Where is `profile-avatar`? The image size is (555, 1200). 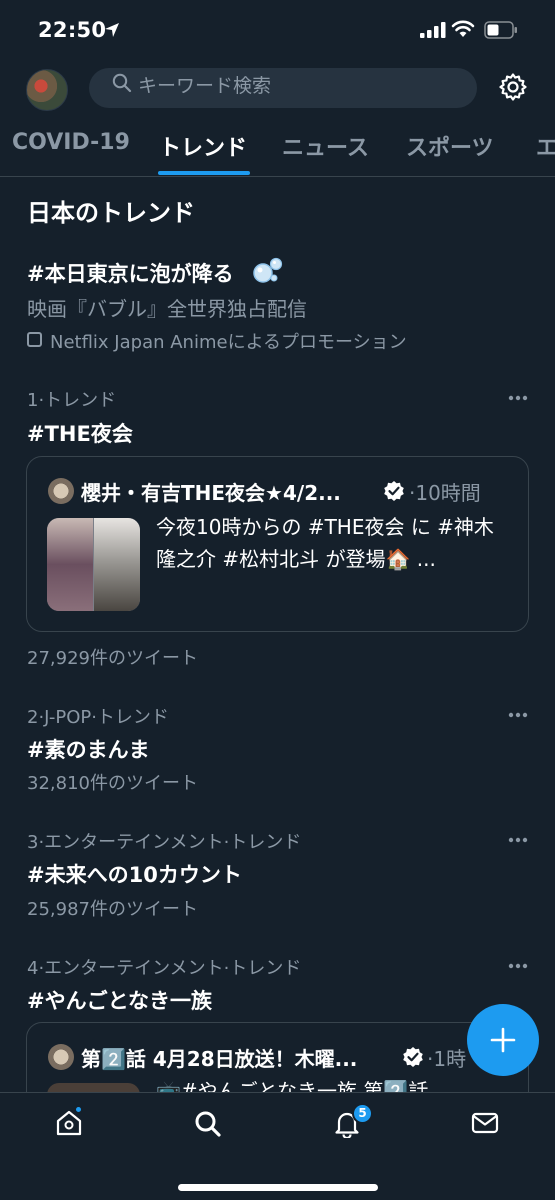 profile-avatar is located at coordinates (47, 90).